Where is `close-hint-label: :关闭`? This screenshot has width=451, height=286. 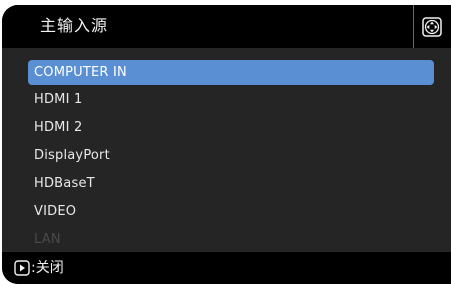 close-hint-label: :关闭 is located at coordinates (47, 268).